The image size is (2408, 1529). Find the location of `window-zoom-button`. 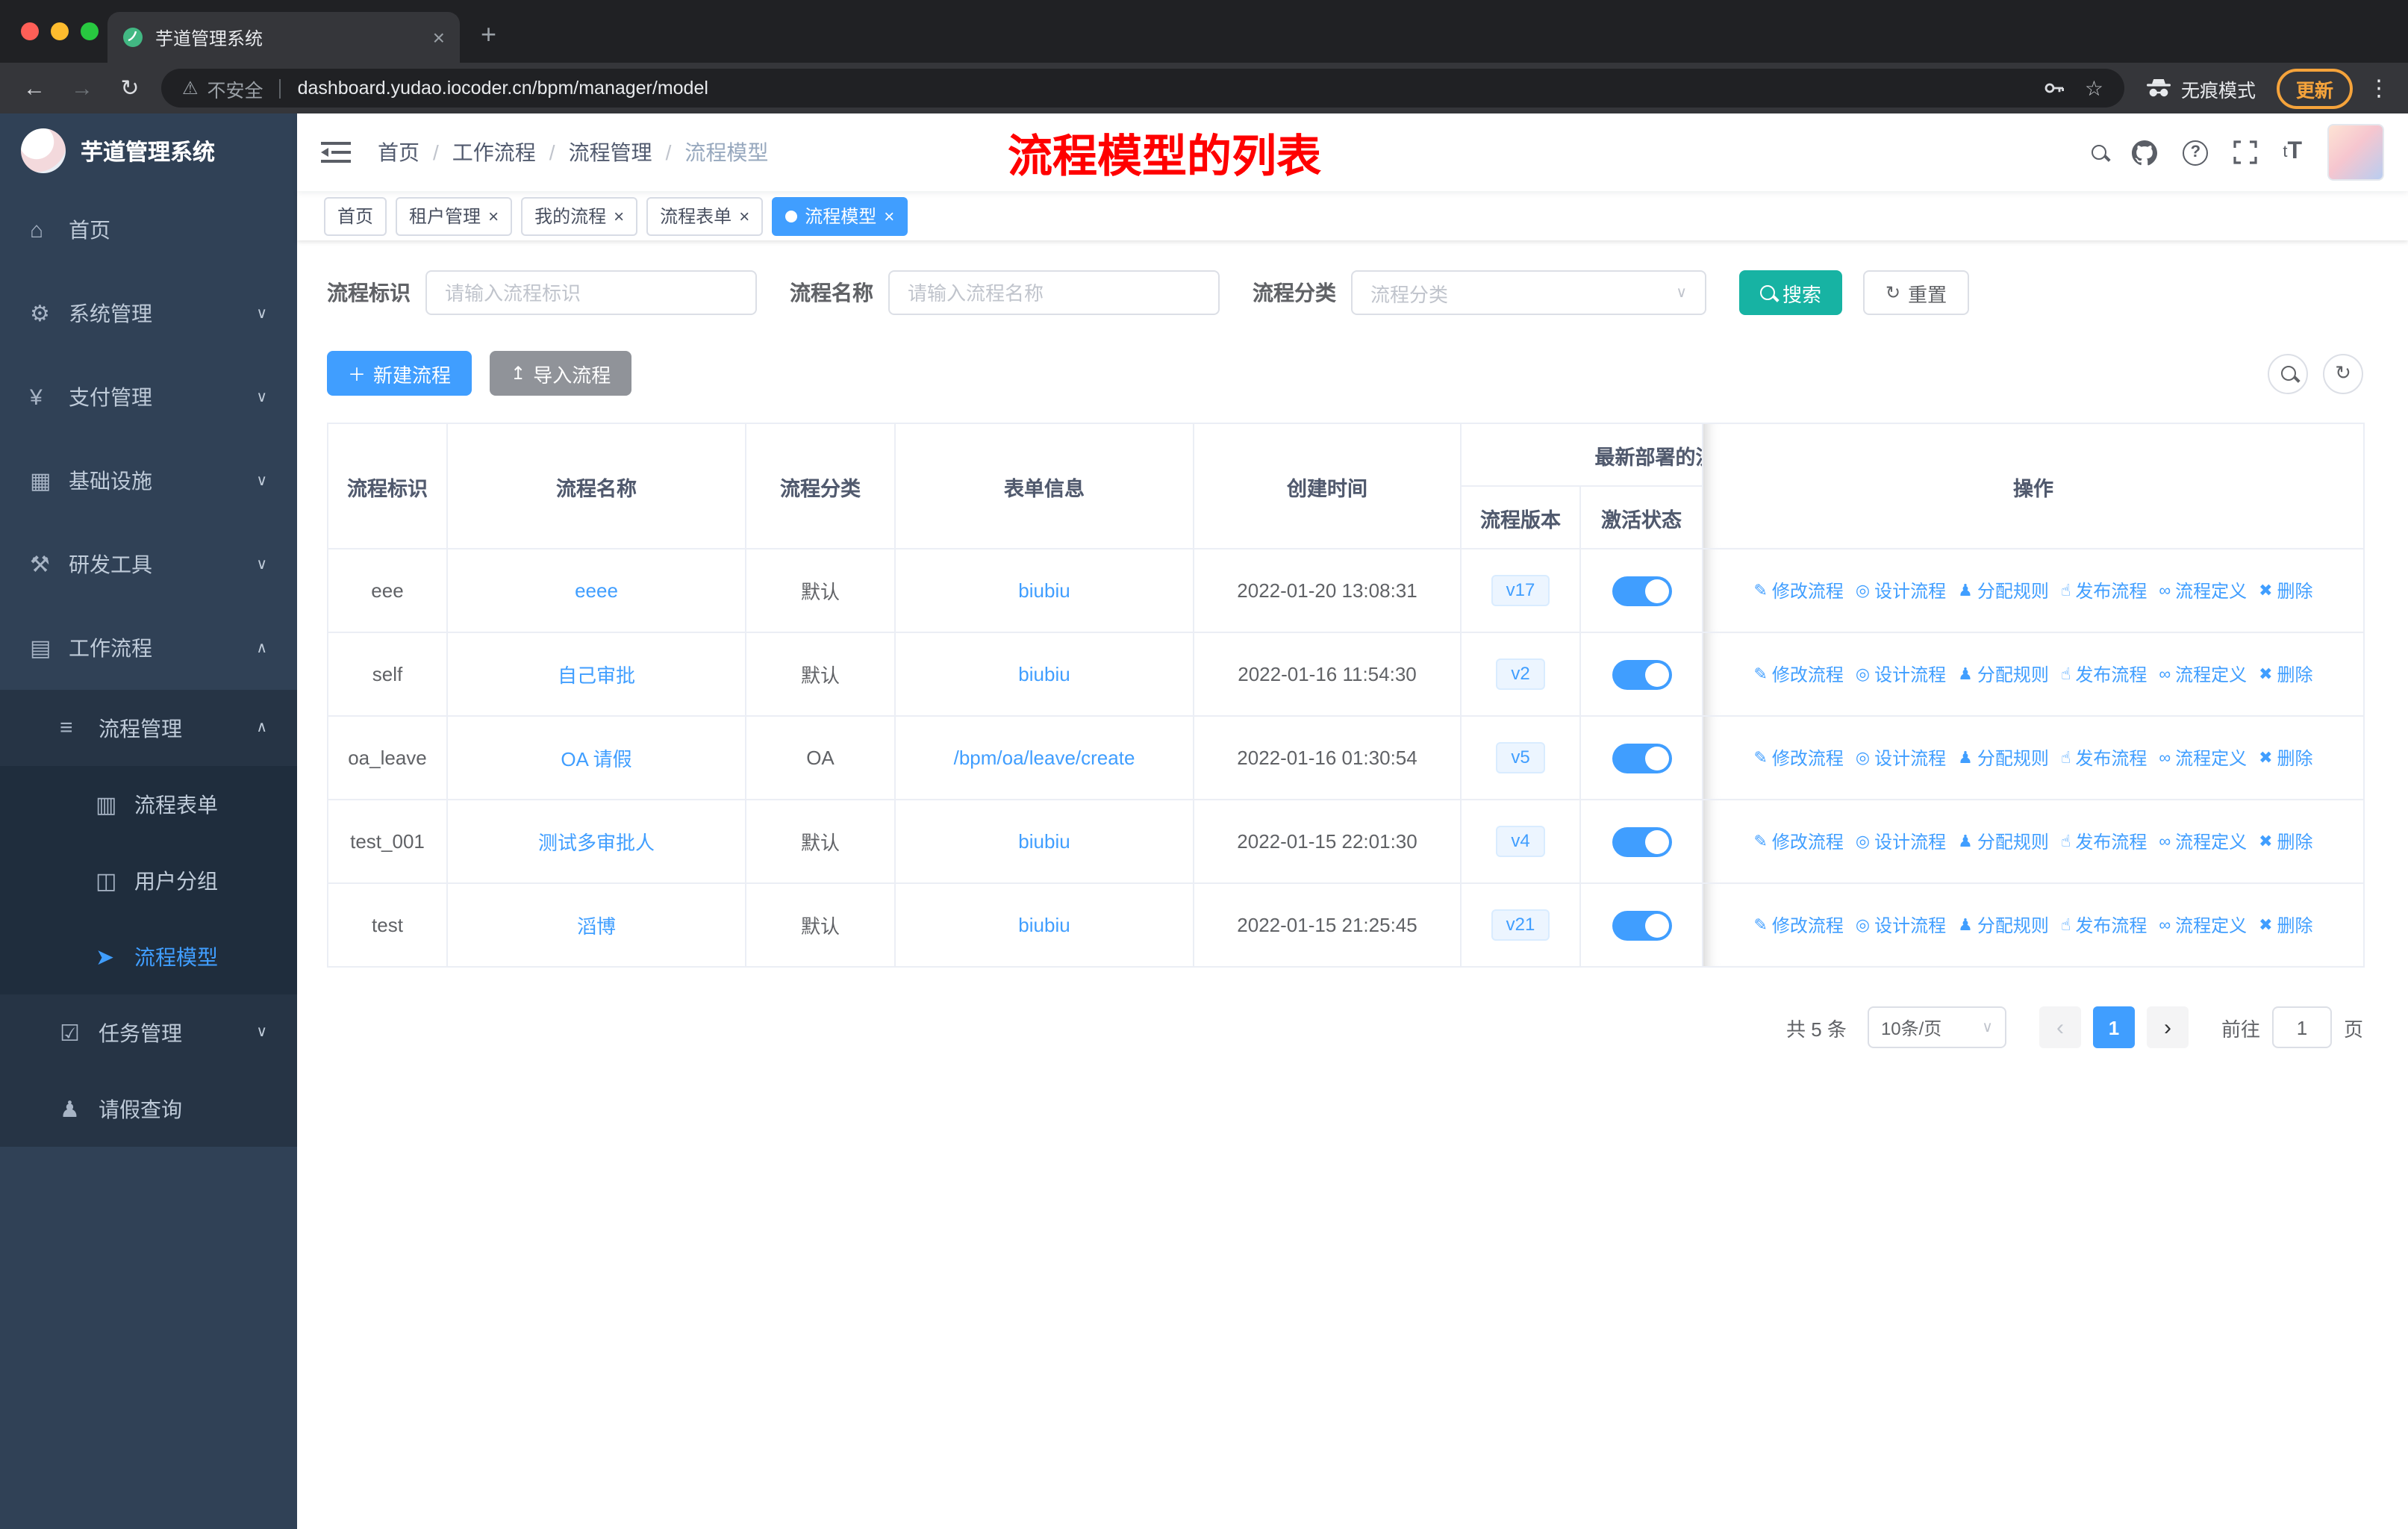

window-zoom-button is located at coordinates (90, 31).